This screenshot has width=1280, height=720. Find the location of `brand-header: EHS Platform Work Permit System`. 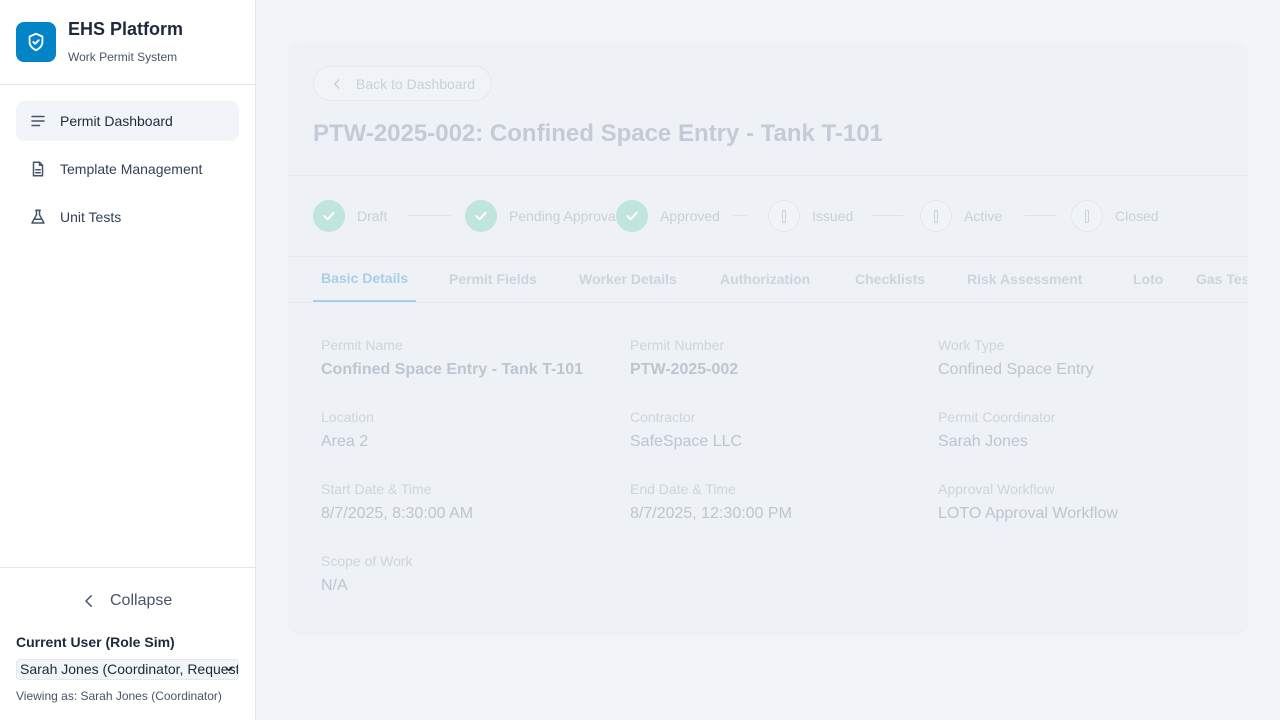

brand-header: EHS Platform Work Permit System is located at coordinates (127, 42).